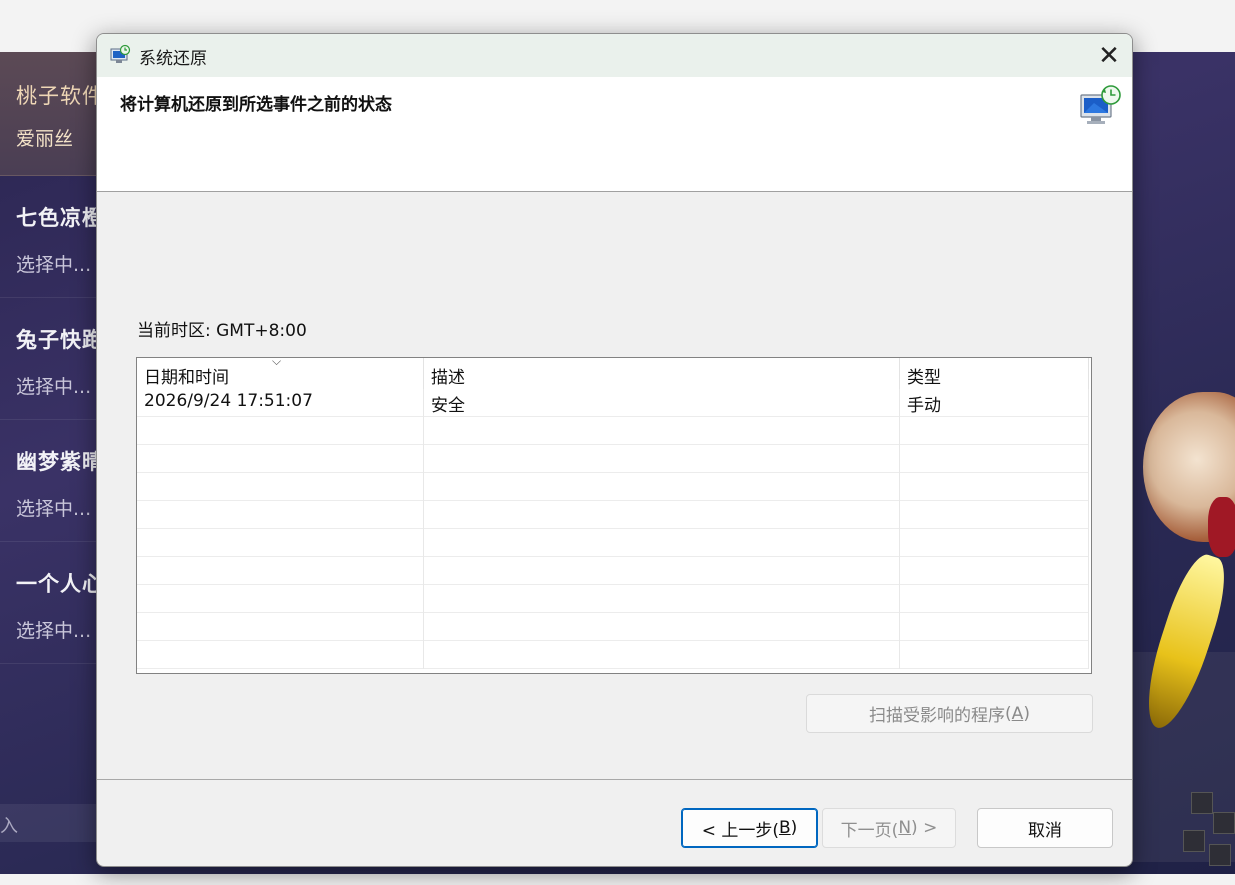  What do you see at coordinates (55, 823) in the screenshot?
I see `background-input: 入` at bounding box center [55, 823].